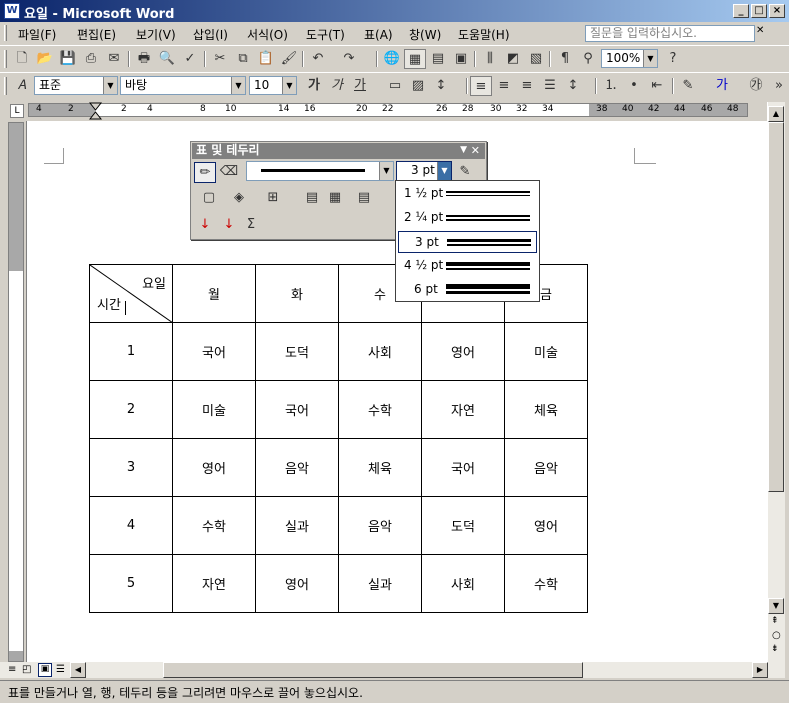 The height and width of the screenshot is (703, 789). Describe the element at coordinates (504, 86) in the screenshot. I see `align-center-icon: ≡` at that location.